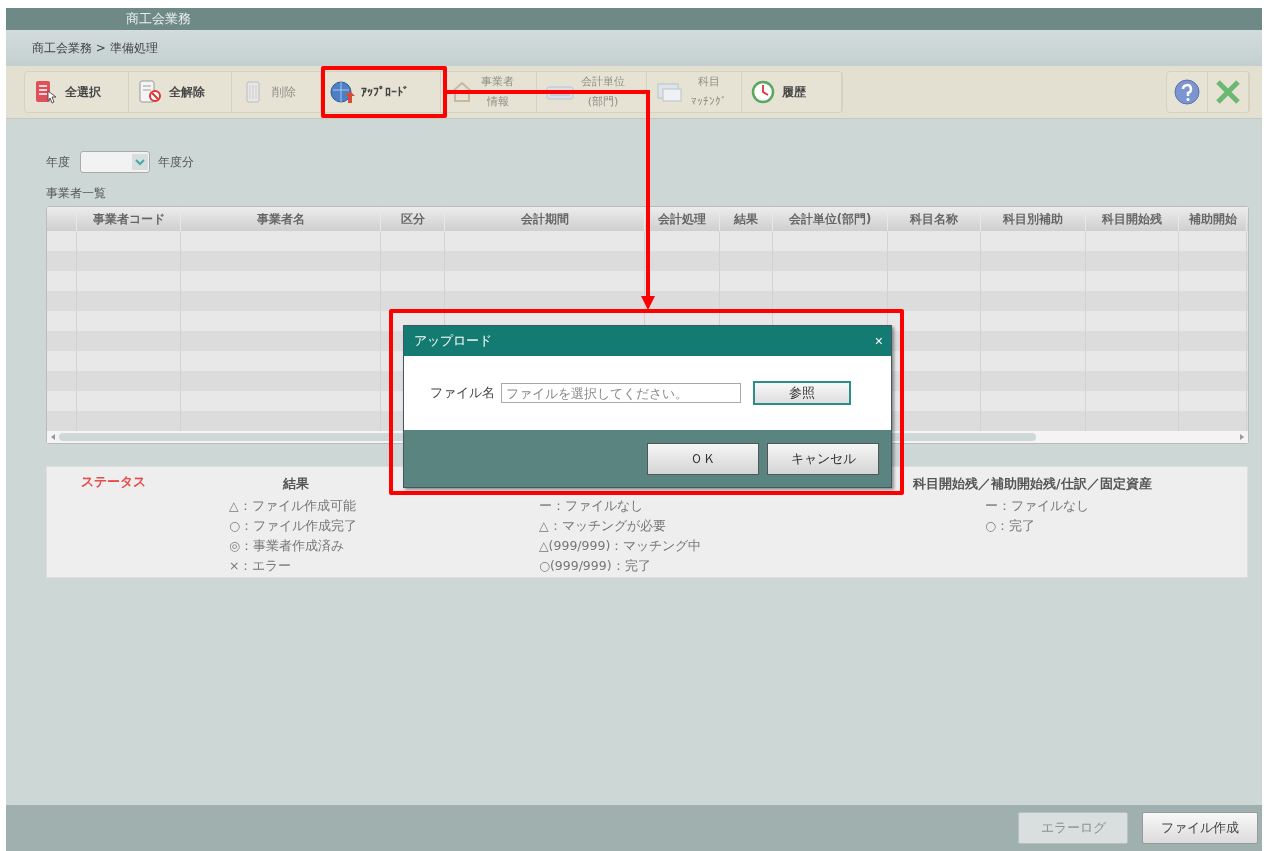  What do you see at coordinates (115, 162) in the screenshot?
I see `year-dropdown` at bounding box center [115, 162].